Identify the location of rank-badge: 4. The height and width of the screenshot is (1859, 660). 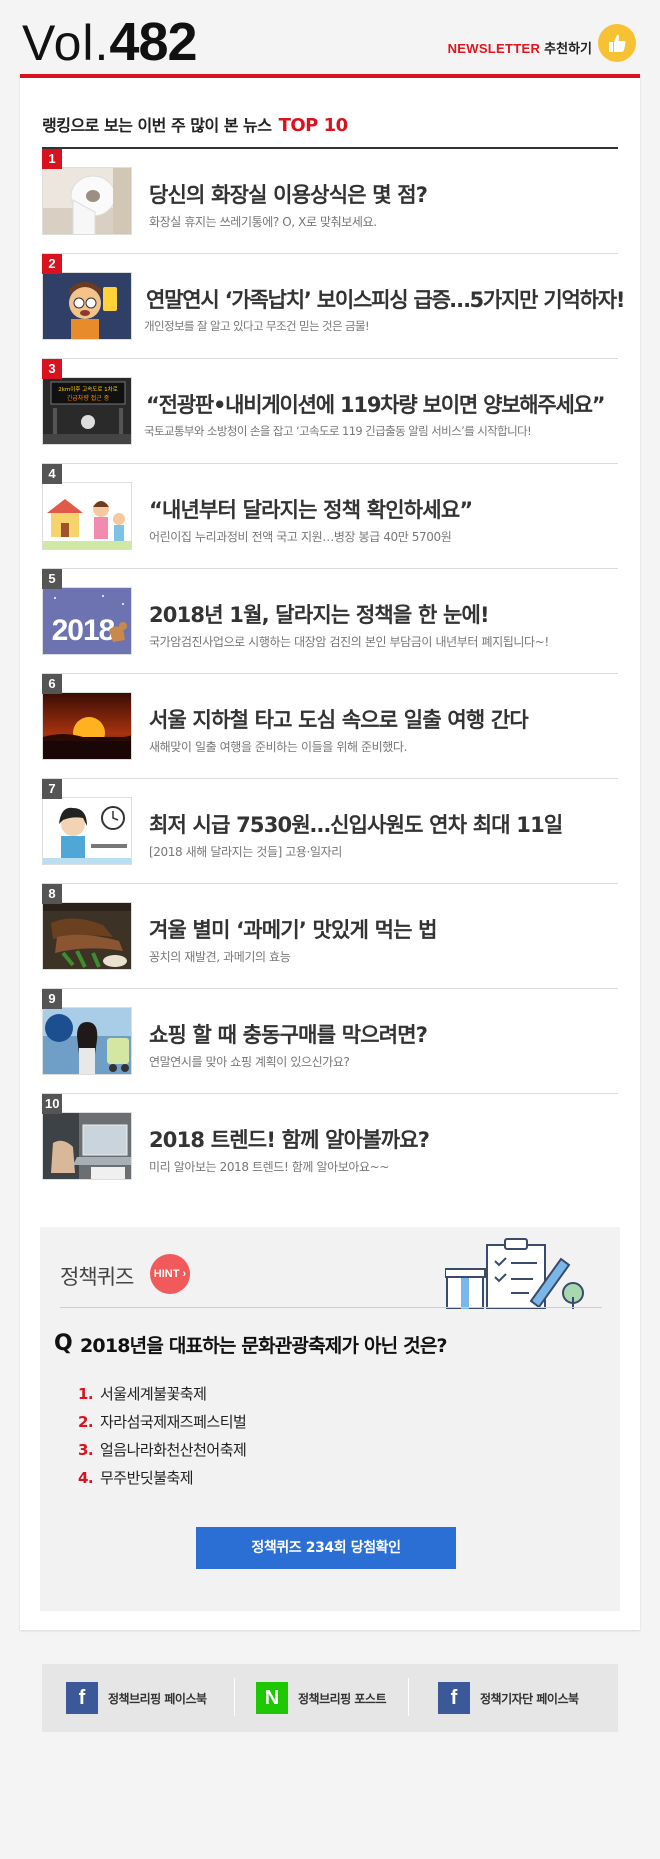
(52, 474).